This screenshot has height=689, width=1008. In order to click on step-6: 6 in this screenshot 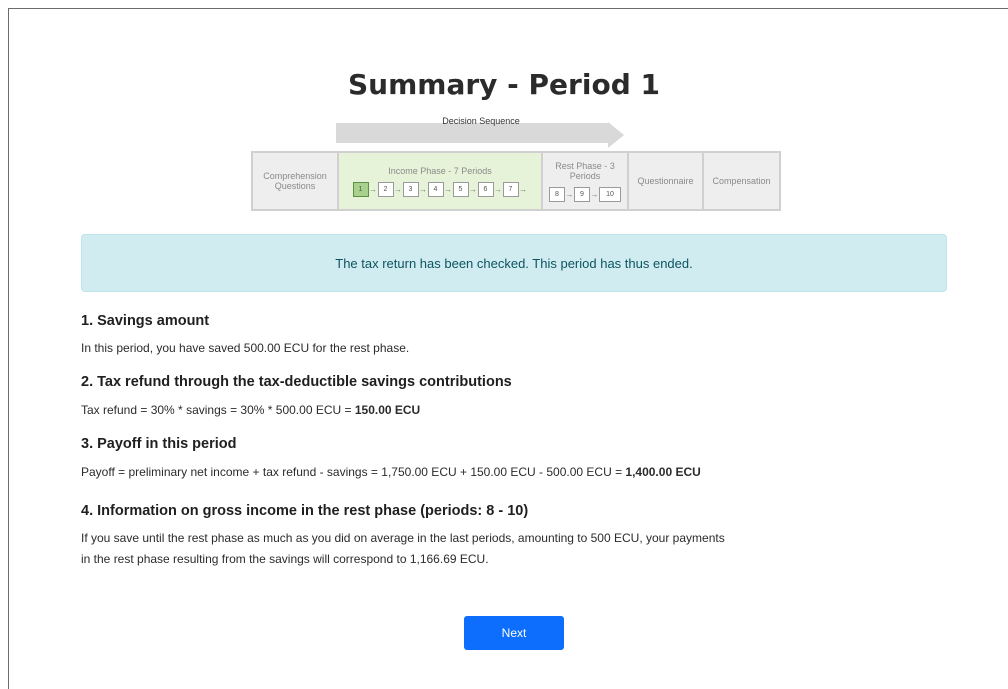, I will do `click(485, 189)`.